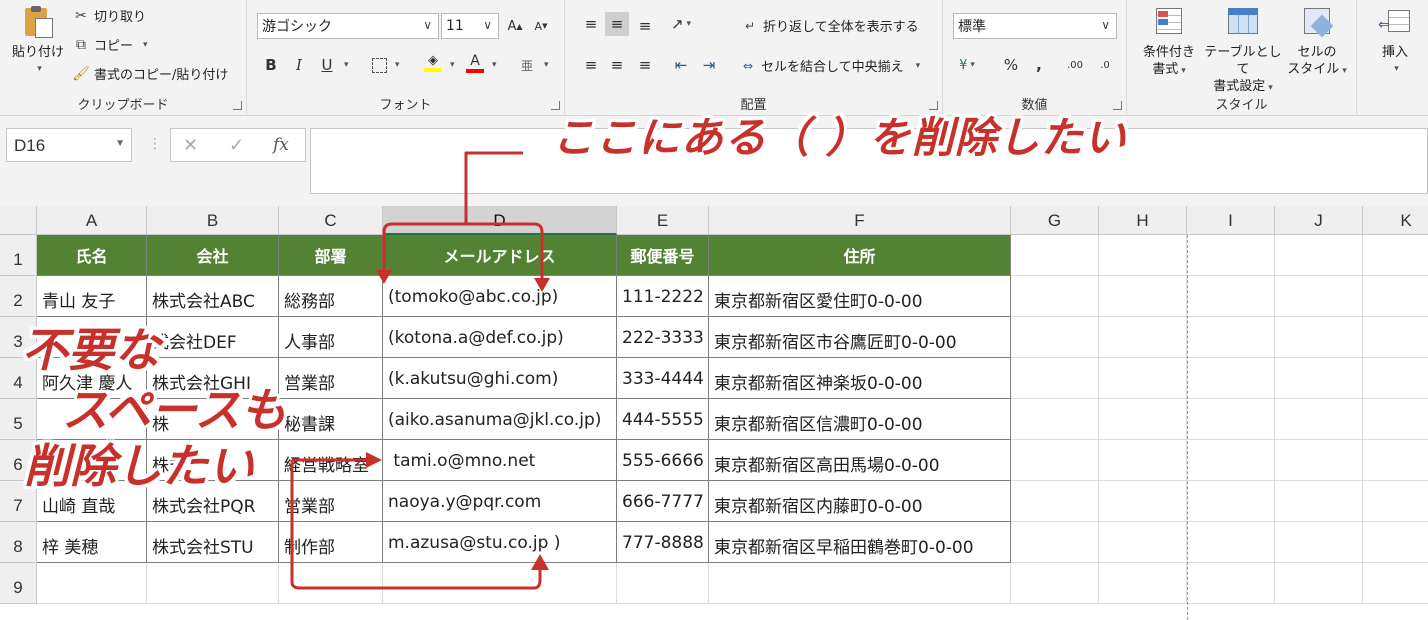 The height and width of the screenshot is (620, 1428). What do you see at coordinates (645, 65) in the screenshot?
I see `align-right-button: ≡` at bounding box center [645, 65].